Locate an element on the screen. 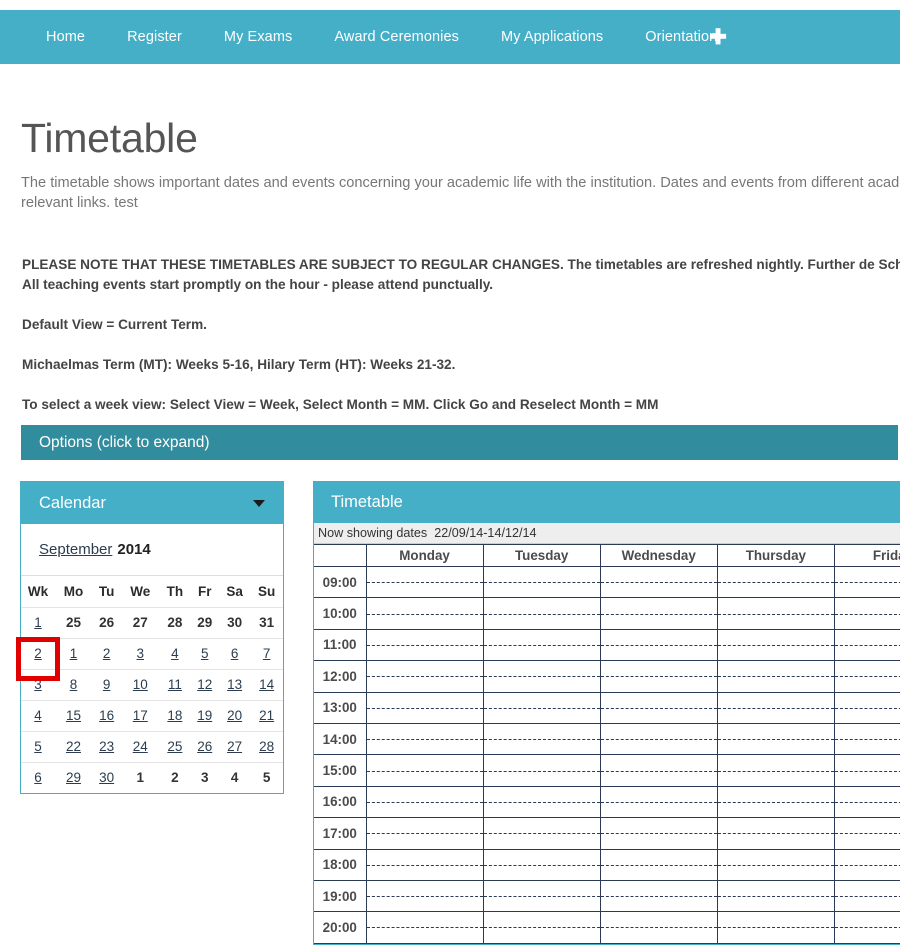  calendar-day-link: 8 is located at coordinates (74, 684).